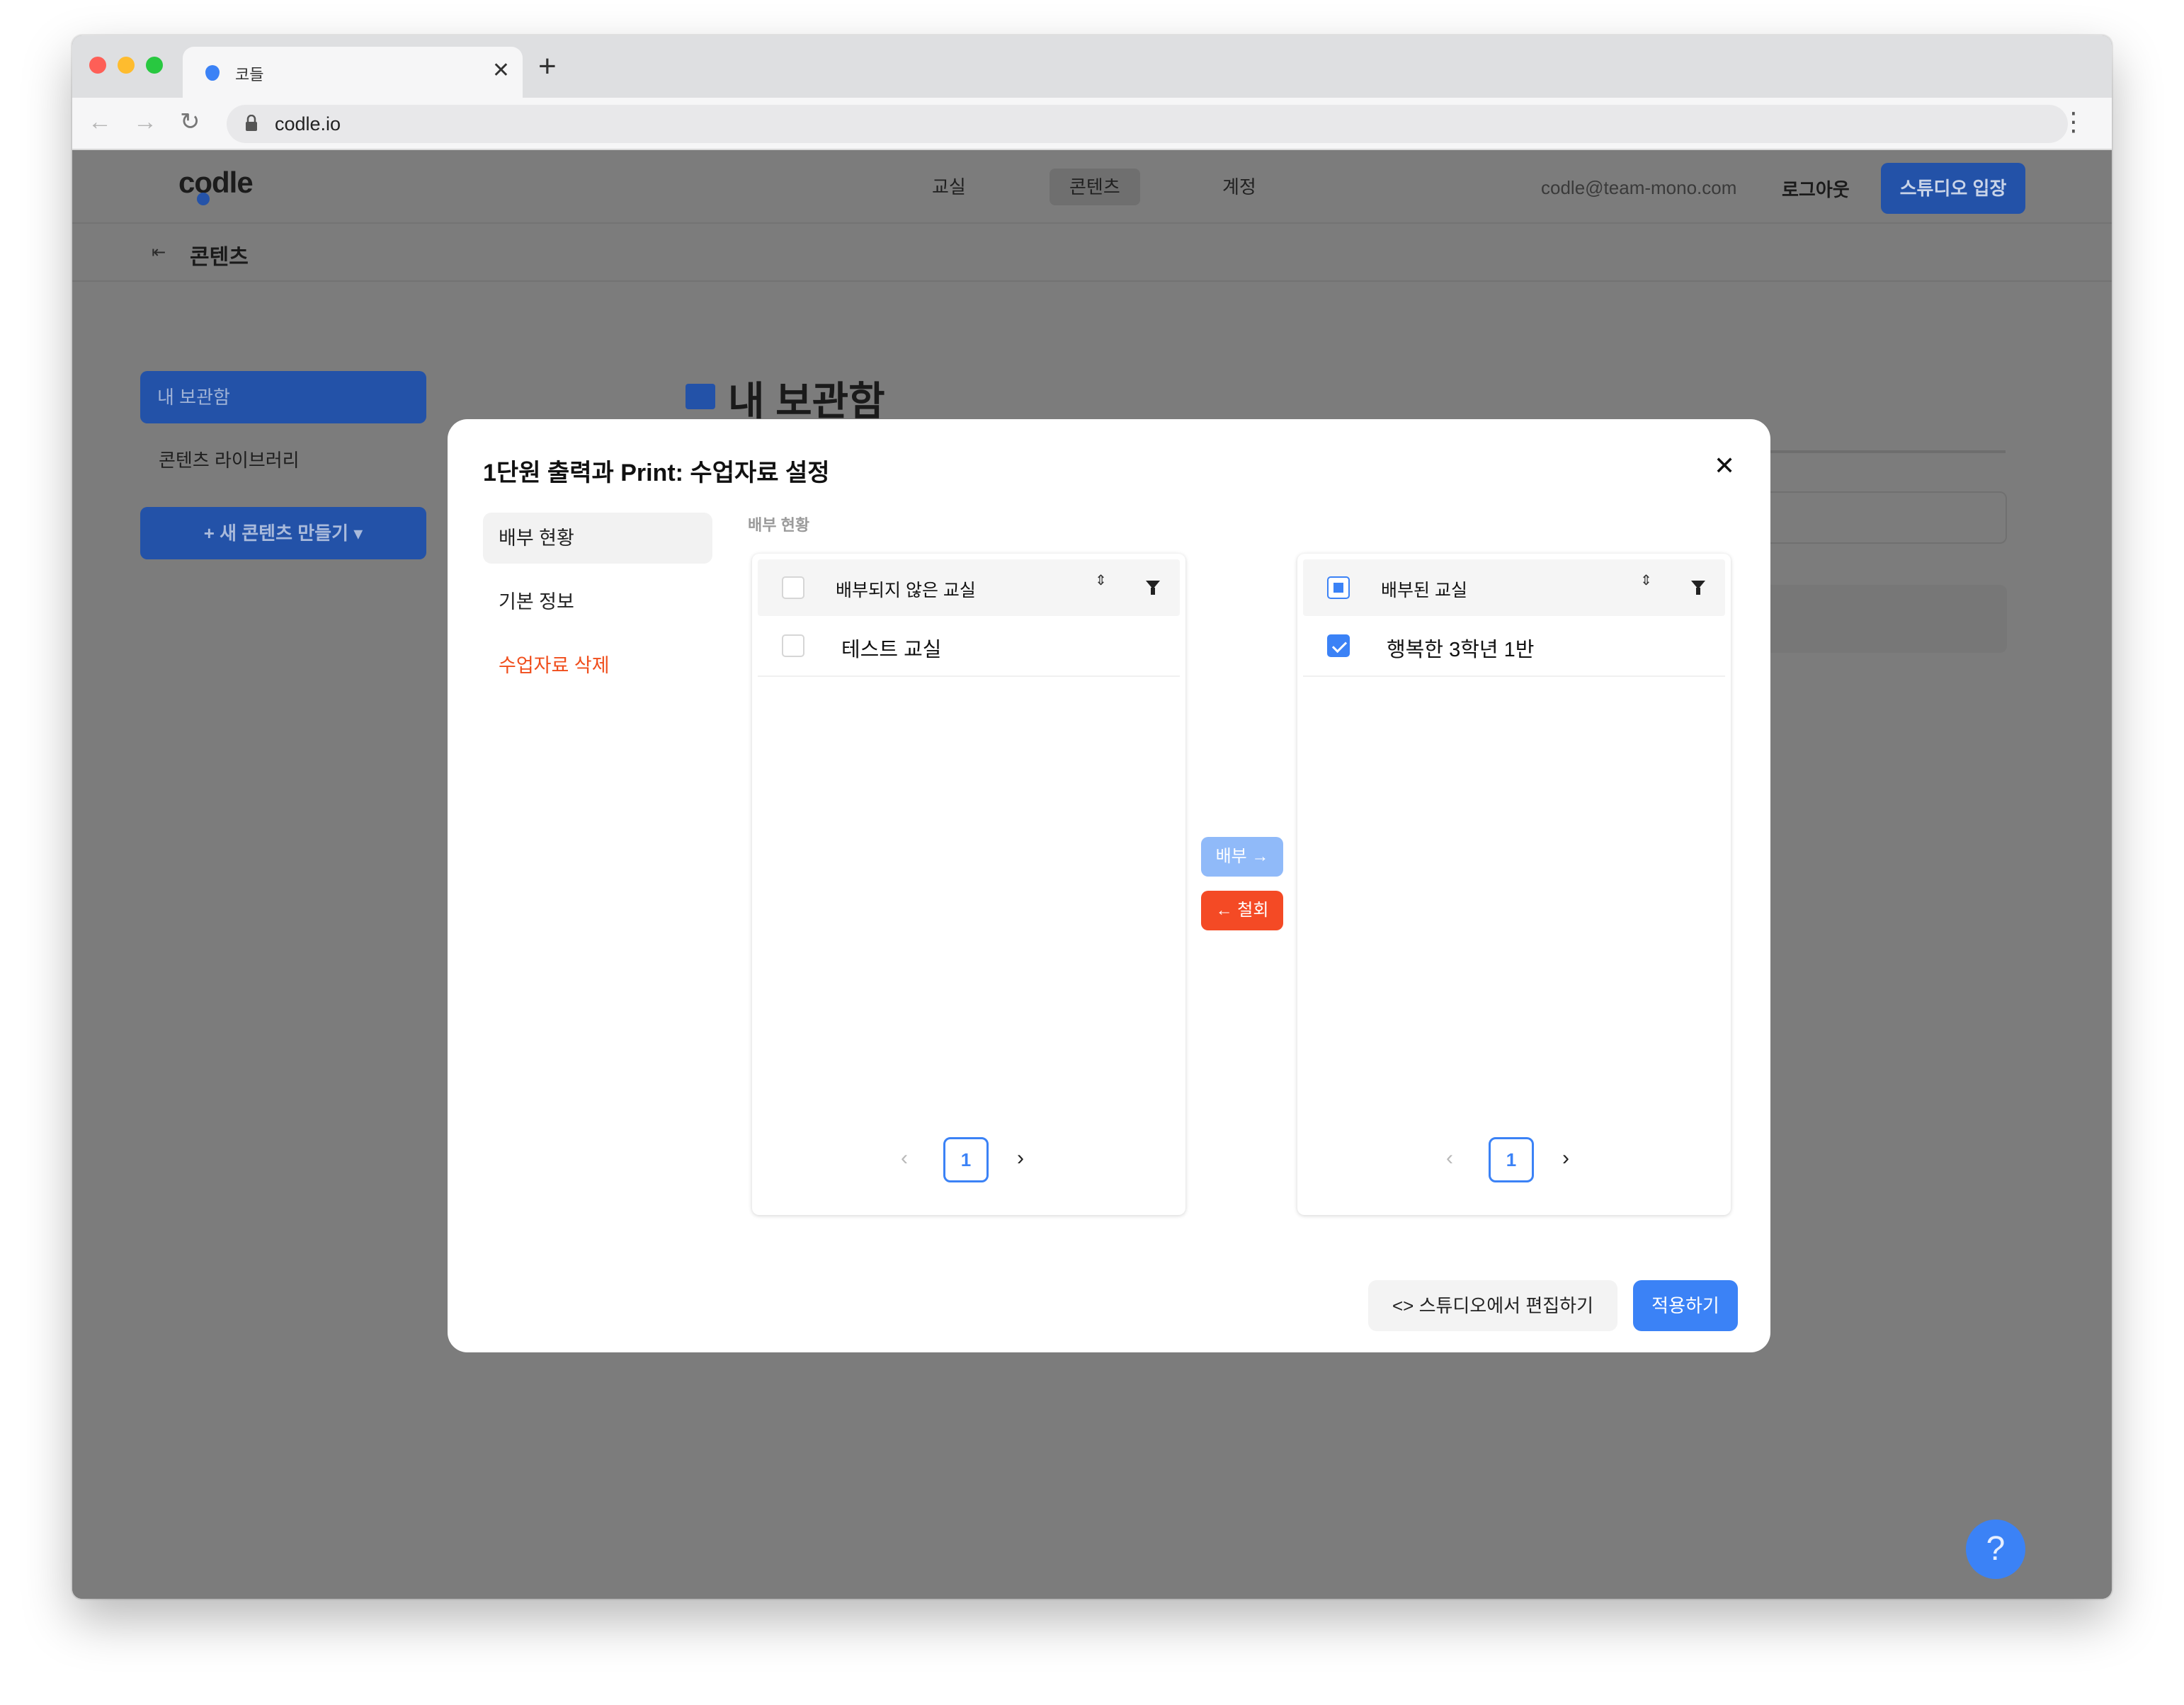 This screenshot has width=2184, height=1705. Describe the element at coordinates (891, 650) in the screenshot. I see `classroom-name: 테스트 교실` at that location.